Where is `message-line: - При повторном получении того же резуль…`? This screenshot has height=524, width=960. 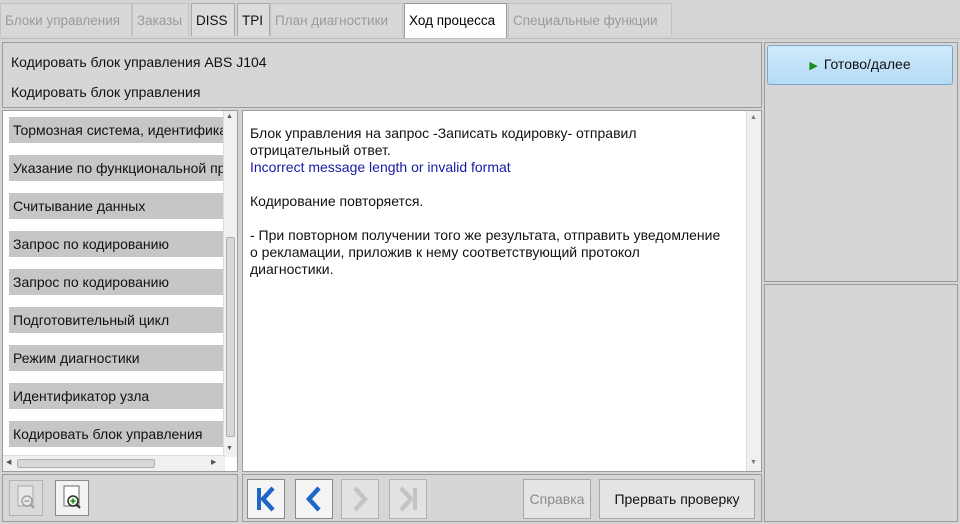
message-line: - При повторном получении того же резуль… is located at coordinates (485, 235).